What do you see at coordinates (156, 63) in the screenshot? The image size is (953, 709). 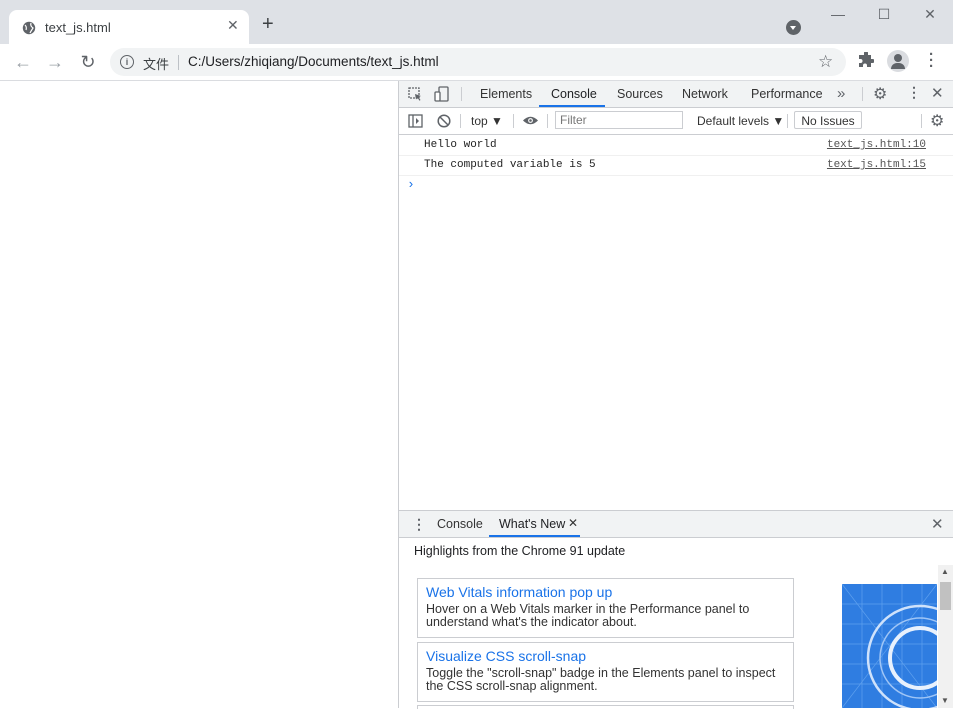 I see `file-chip: 文件` at bounding box center [156, 63].